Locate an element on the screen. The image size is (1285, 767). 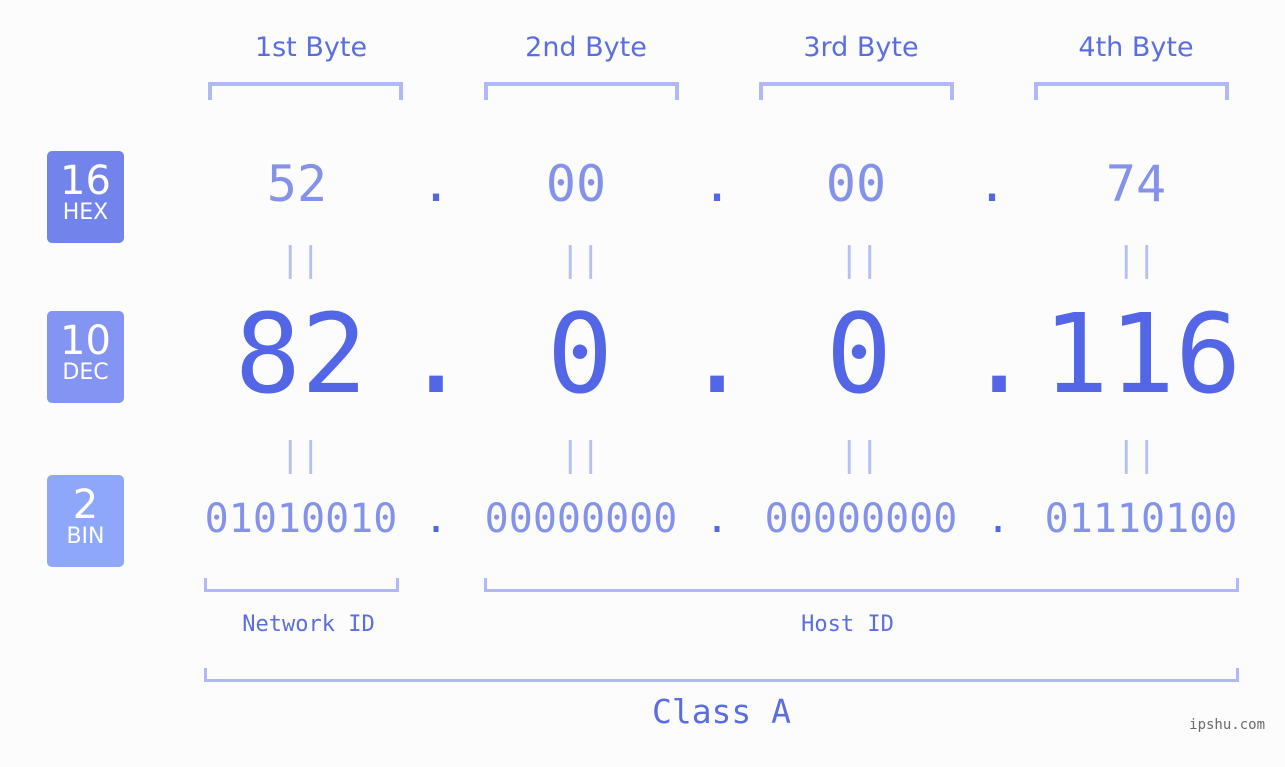
network-id-bracket is located at coordinates (301, 585).